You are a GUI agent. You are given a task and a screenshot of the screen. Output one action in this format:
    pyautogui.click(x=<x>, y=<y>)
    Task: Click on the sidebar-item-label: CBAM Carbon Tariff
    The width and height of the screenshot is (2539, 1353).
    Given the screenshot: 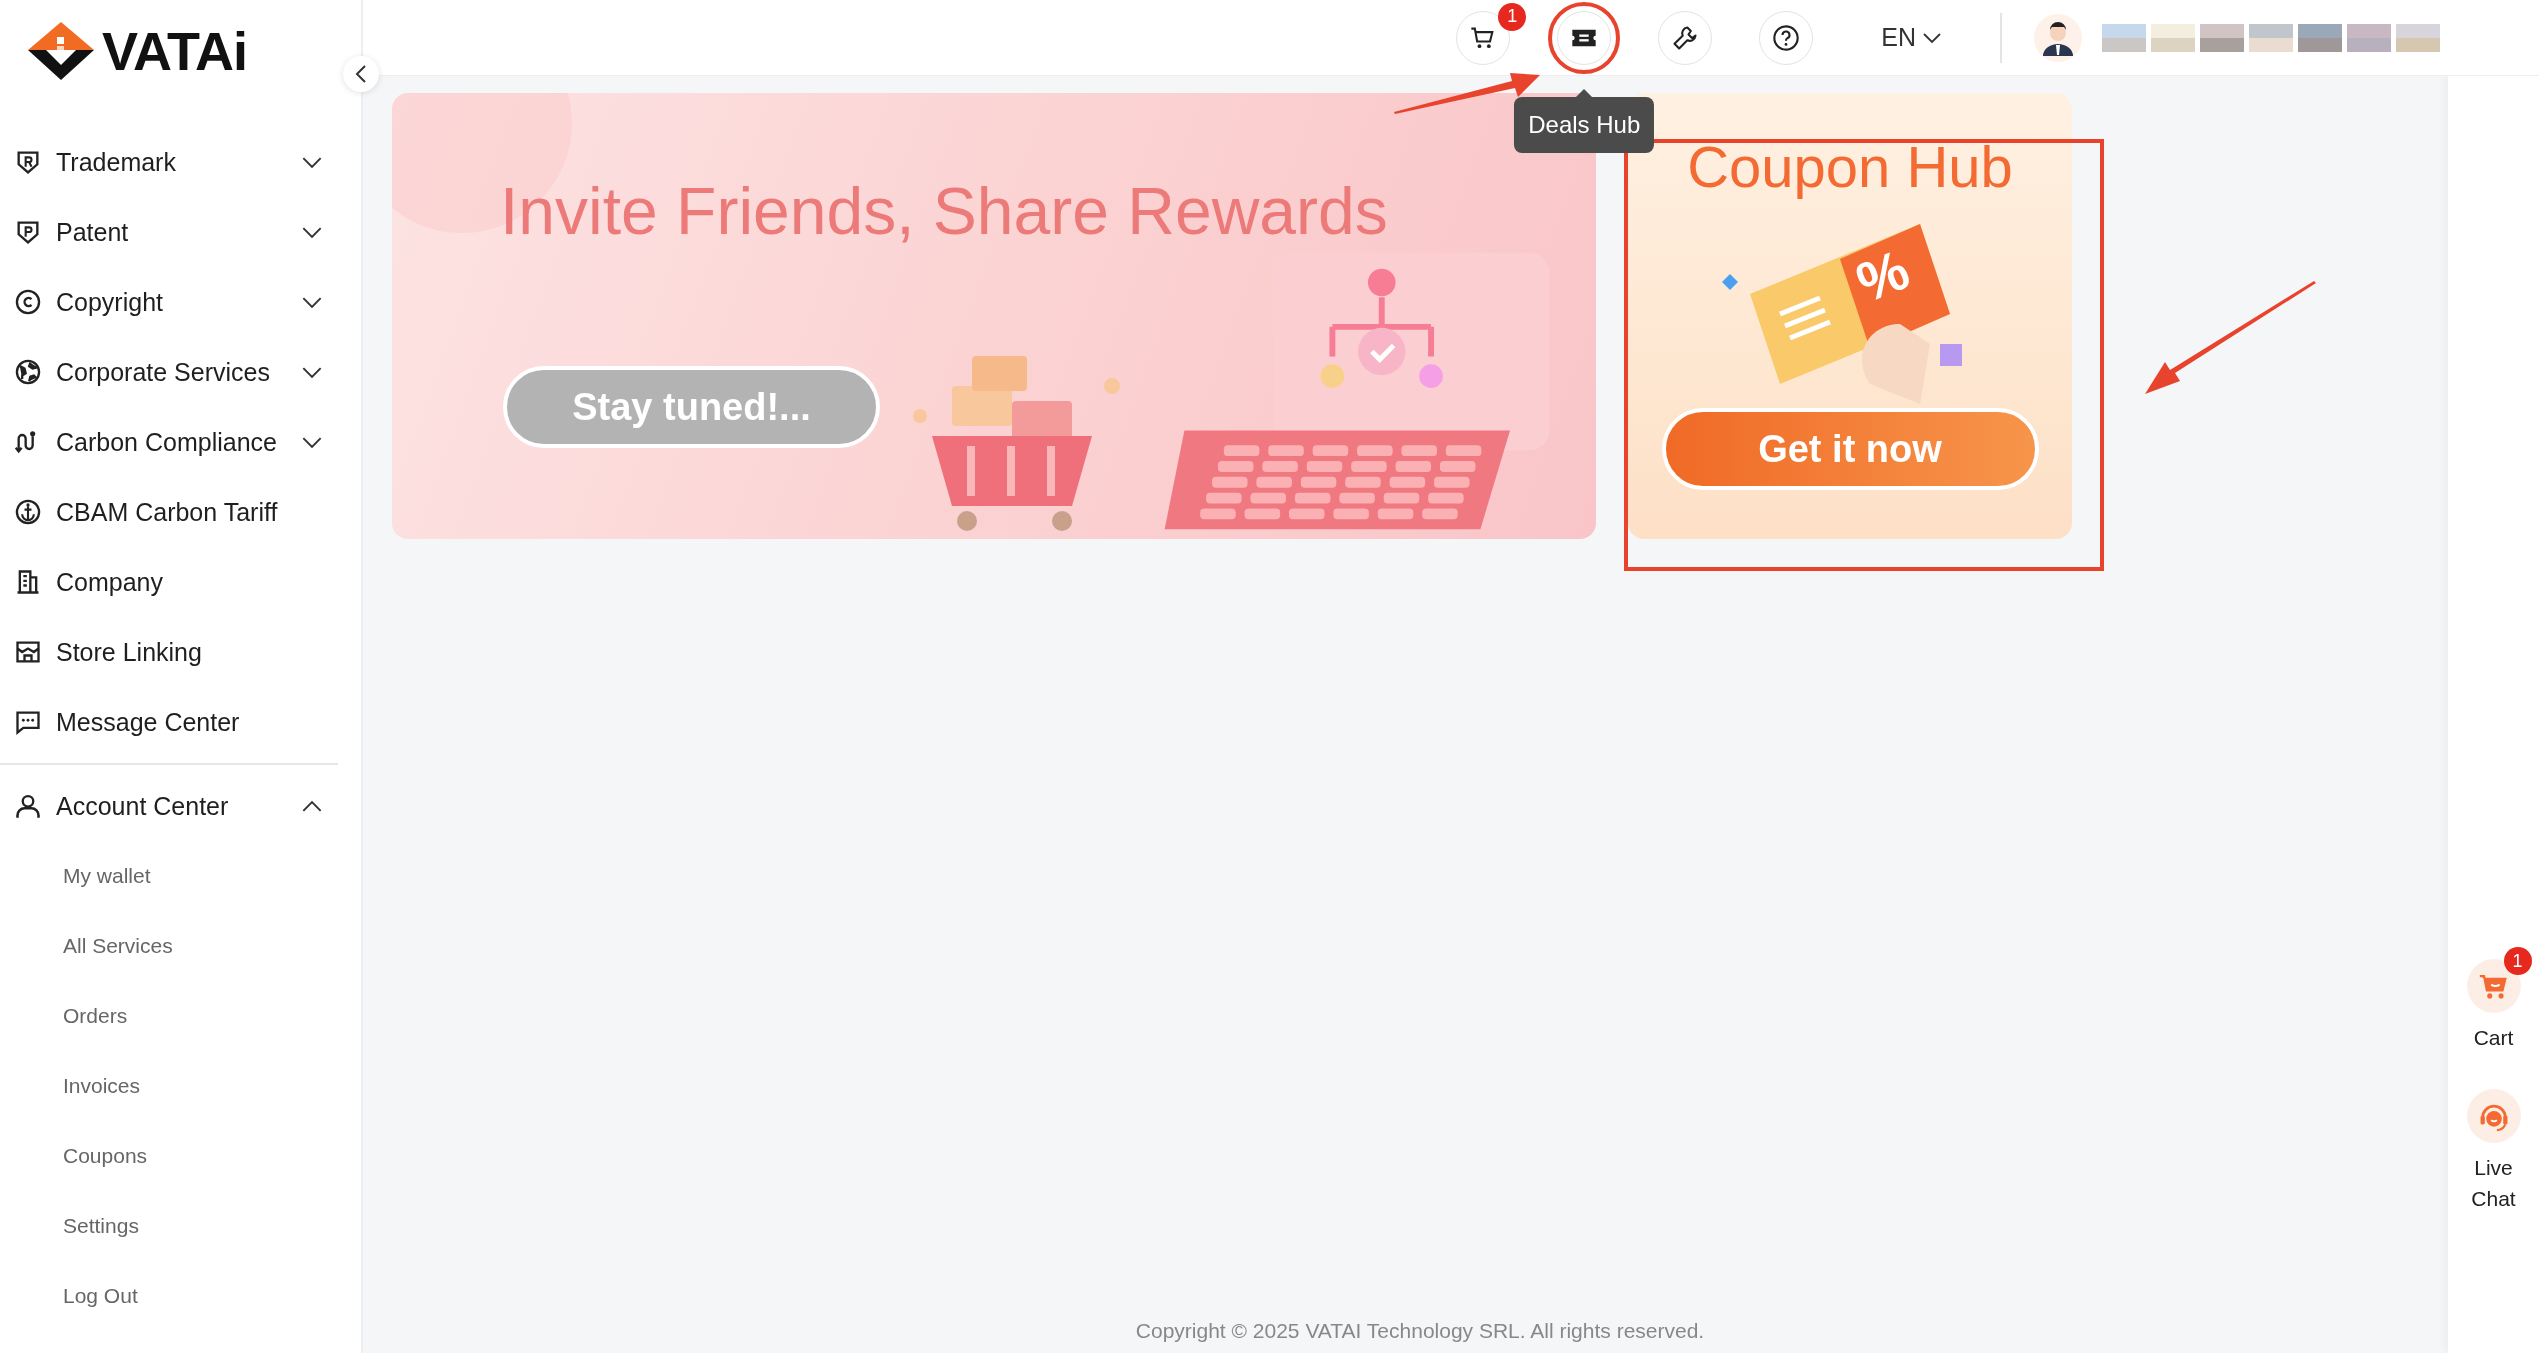 What is the action you would take?
    pyautogui.click(x=167, y=512)
    